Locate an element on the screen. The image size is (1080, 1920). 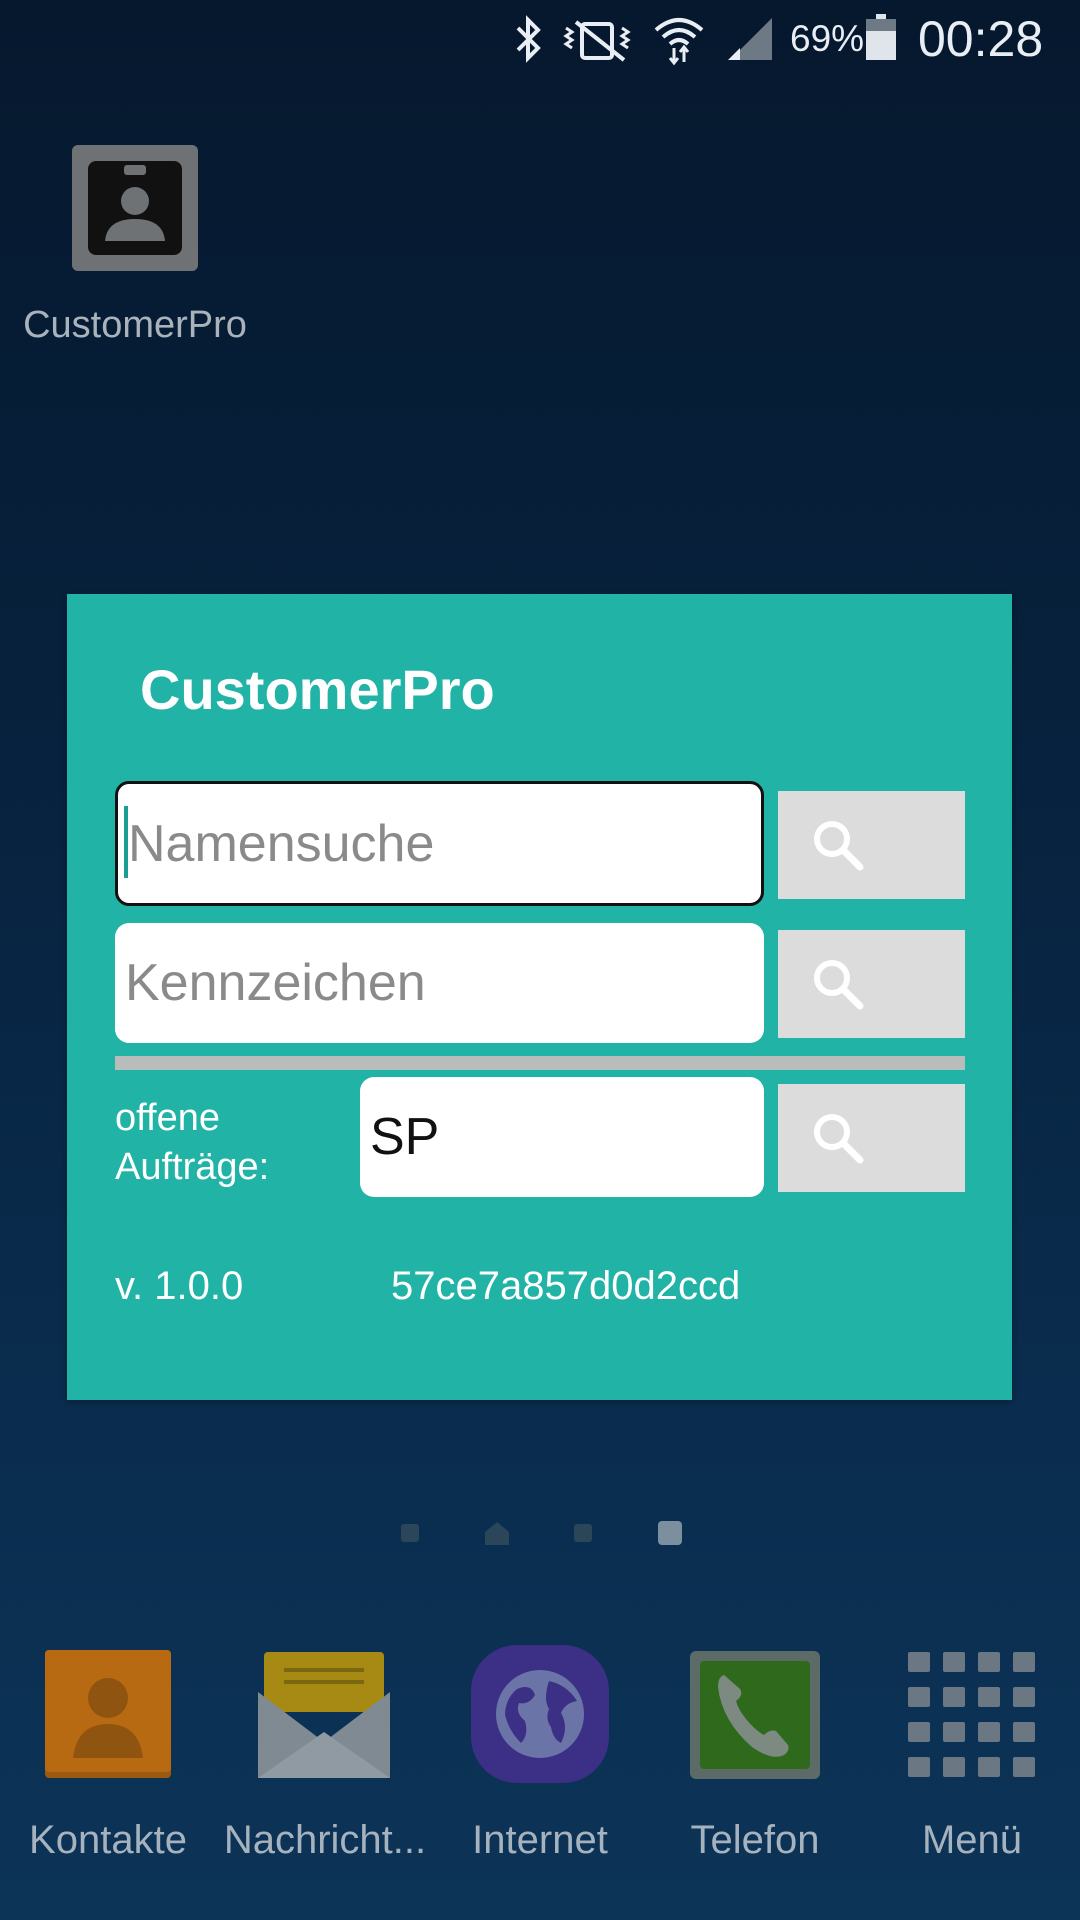
signal-icon is located at coordinates (748, 39).